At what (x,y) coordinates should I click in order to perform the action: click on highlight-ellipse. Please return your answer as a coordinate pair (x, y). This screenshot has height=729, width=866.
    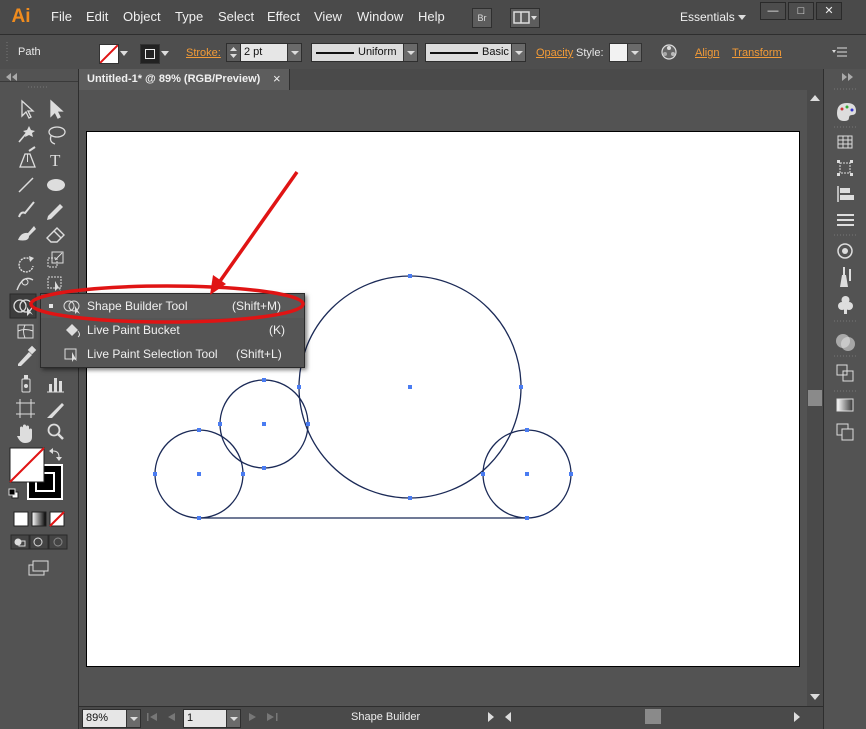
    Looking at the image, I should click on (167, 304).